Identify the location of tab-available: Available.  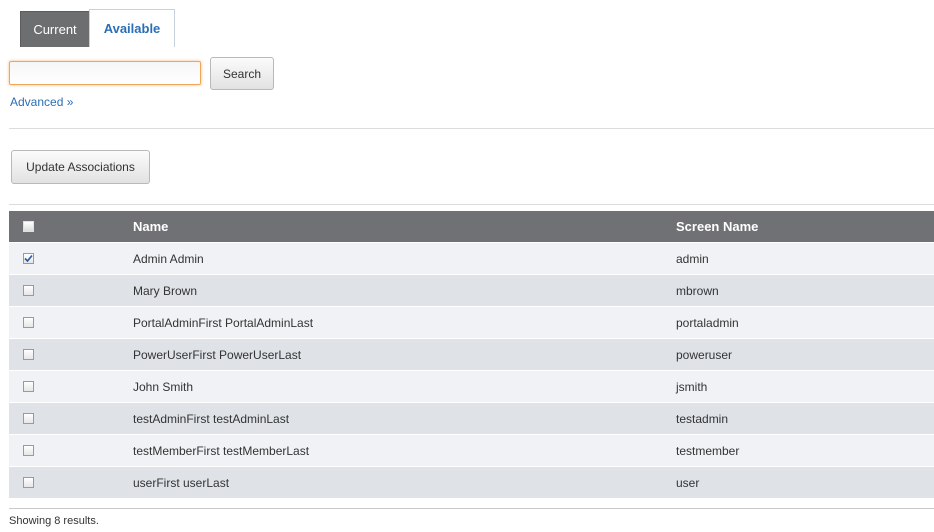
(132, 28).